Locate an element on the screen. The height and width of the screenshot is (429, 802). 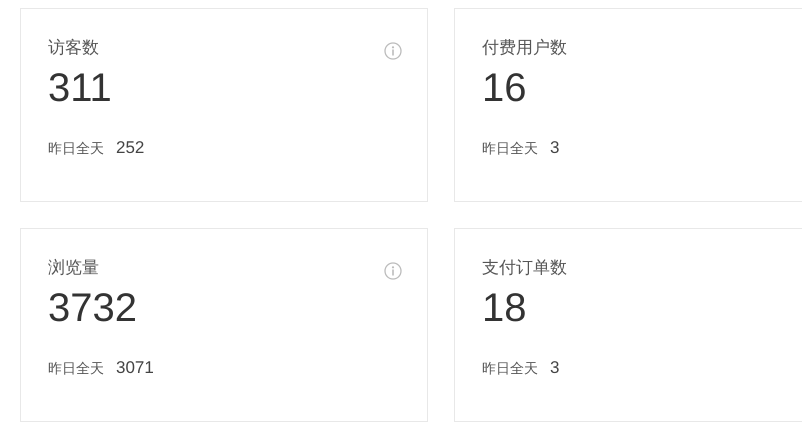
card-title: 支付订单数 is located at coordinates (524, 268).